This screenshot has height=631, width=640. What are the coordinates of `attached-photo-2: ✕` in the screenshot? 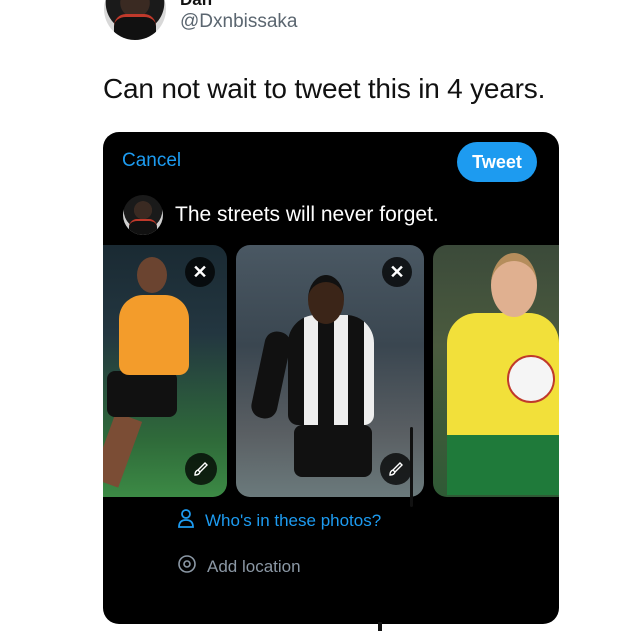 It's located at (330, 371).